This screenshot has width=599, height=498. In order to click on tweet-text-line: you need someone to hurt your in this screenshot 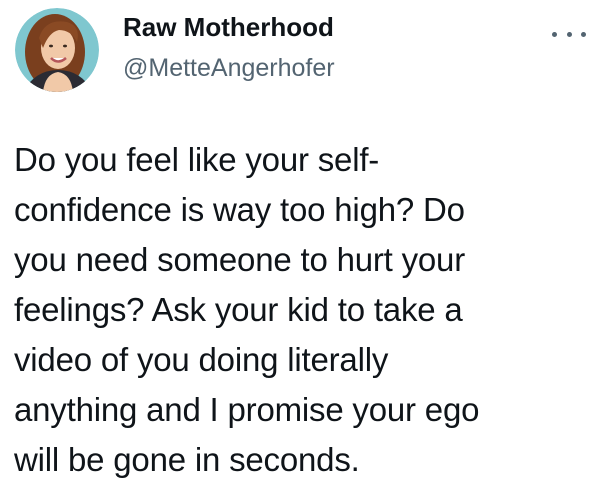, I will do `click(239, 259)`.